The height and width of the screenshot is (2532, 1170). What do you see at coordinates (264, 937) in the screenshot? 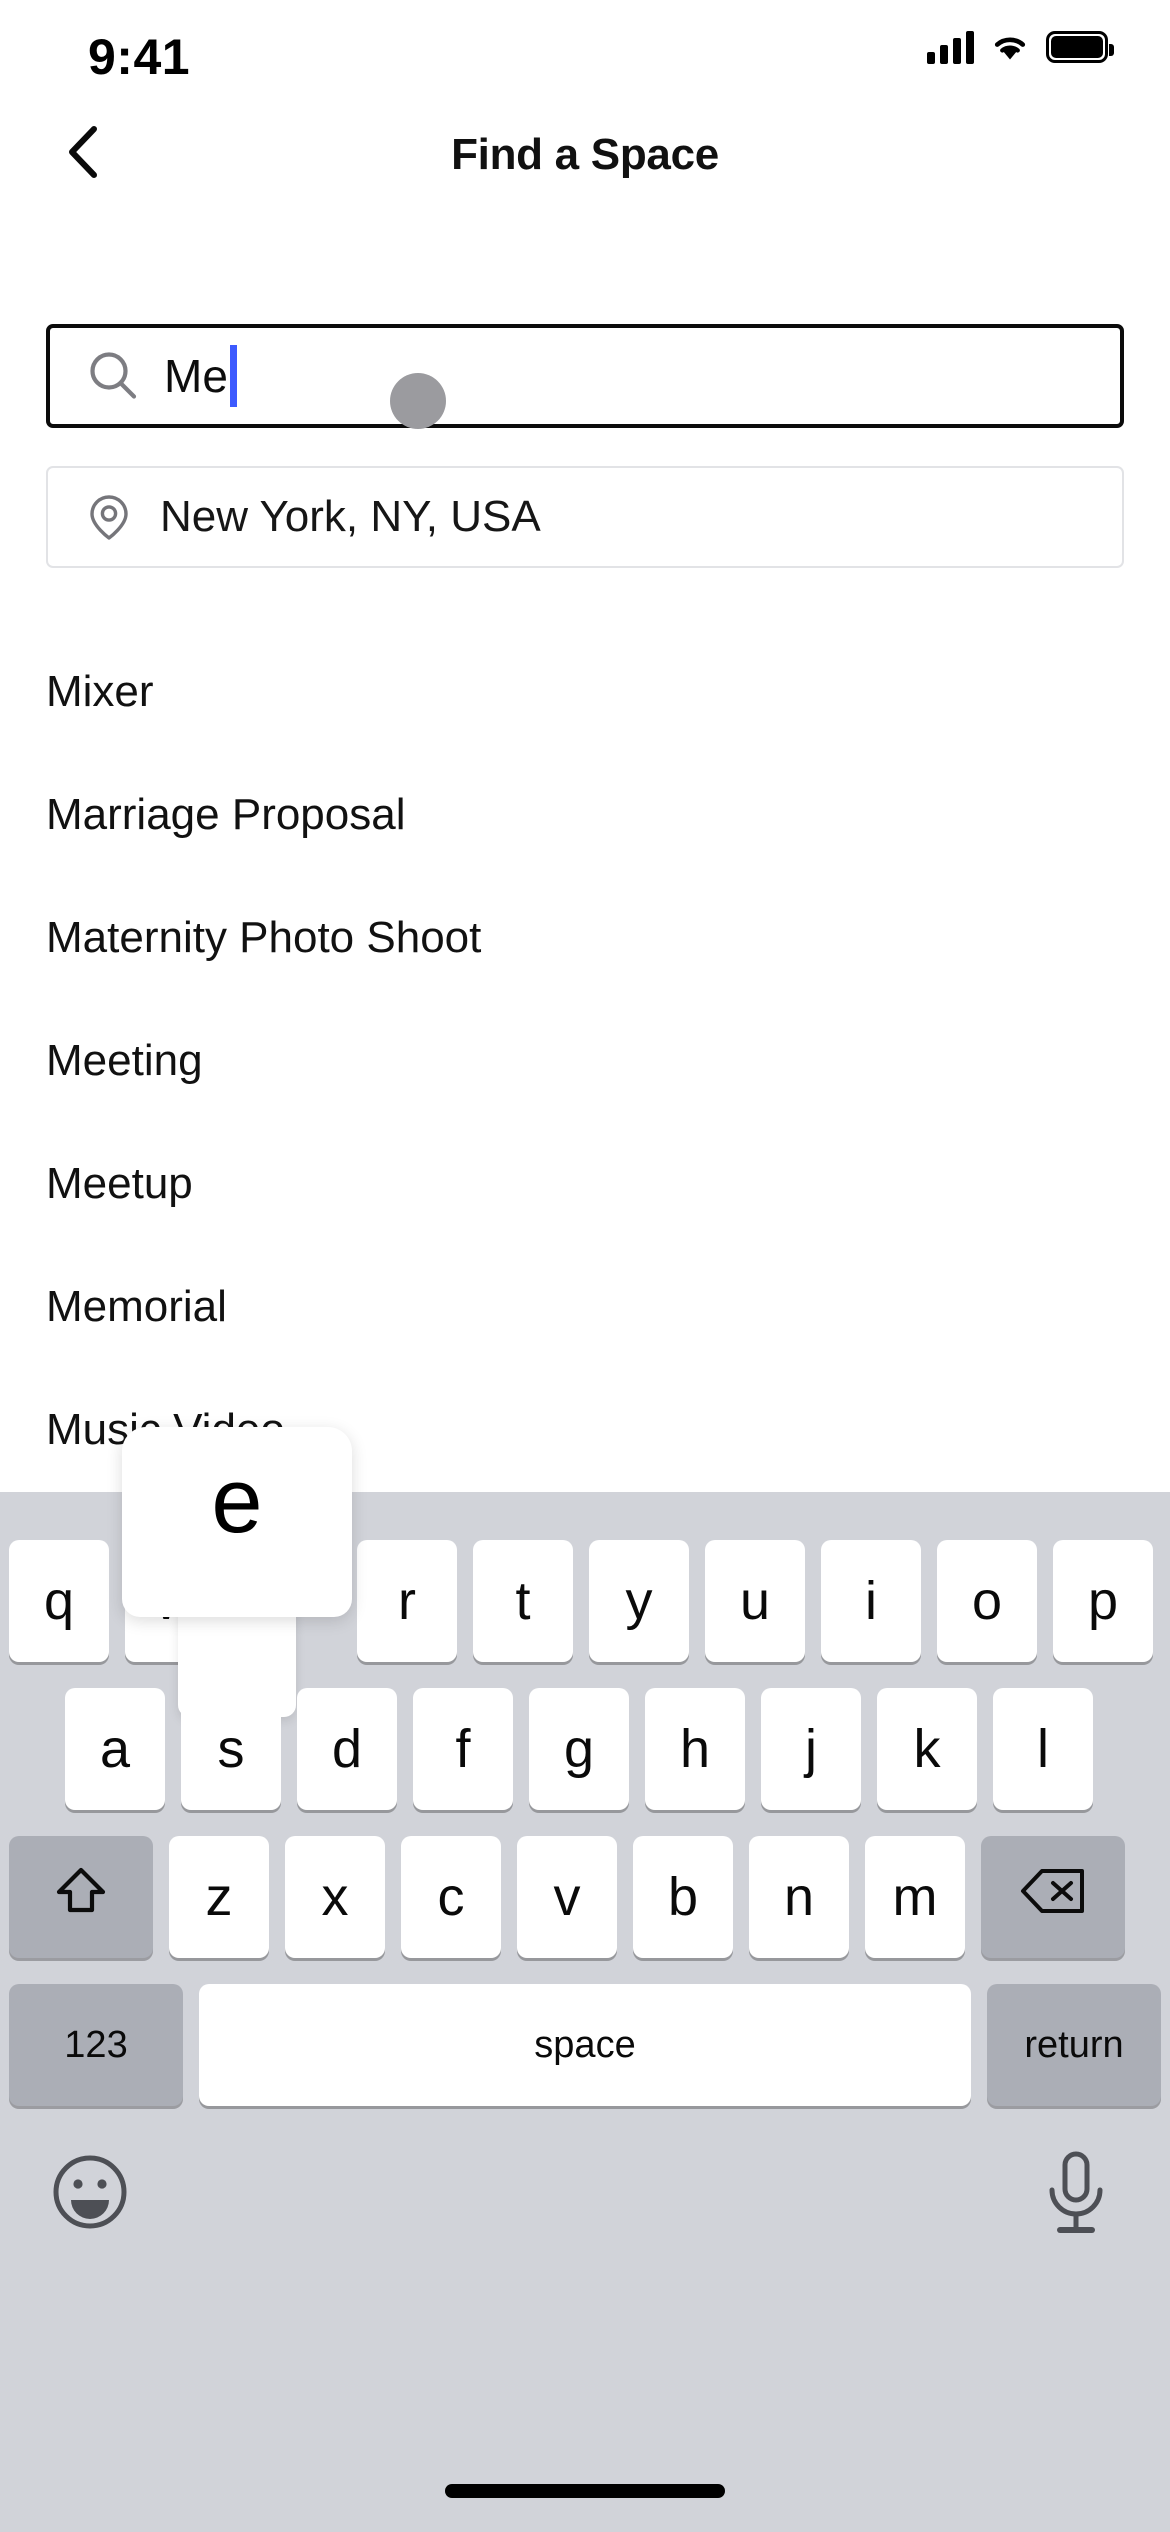
I see `suggestion-label: Maternity Photo Shoot` at bounding box center [264, 937].